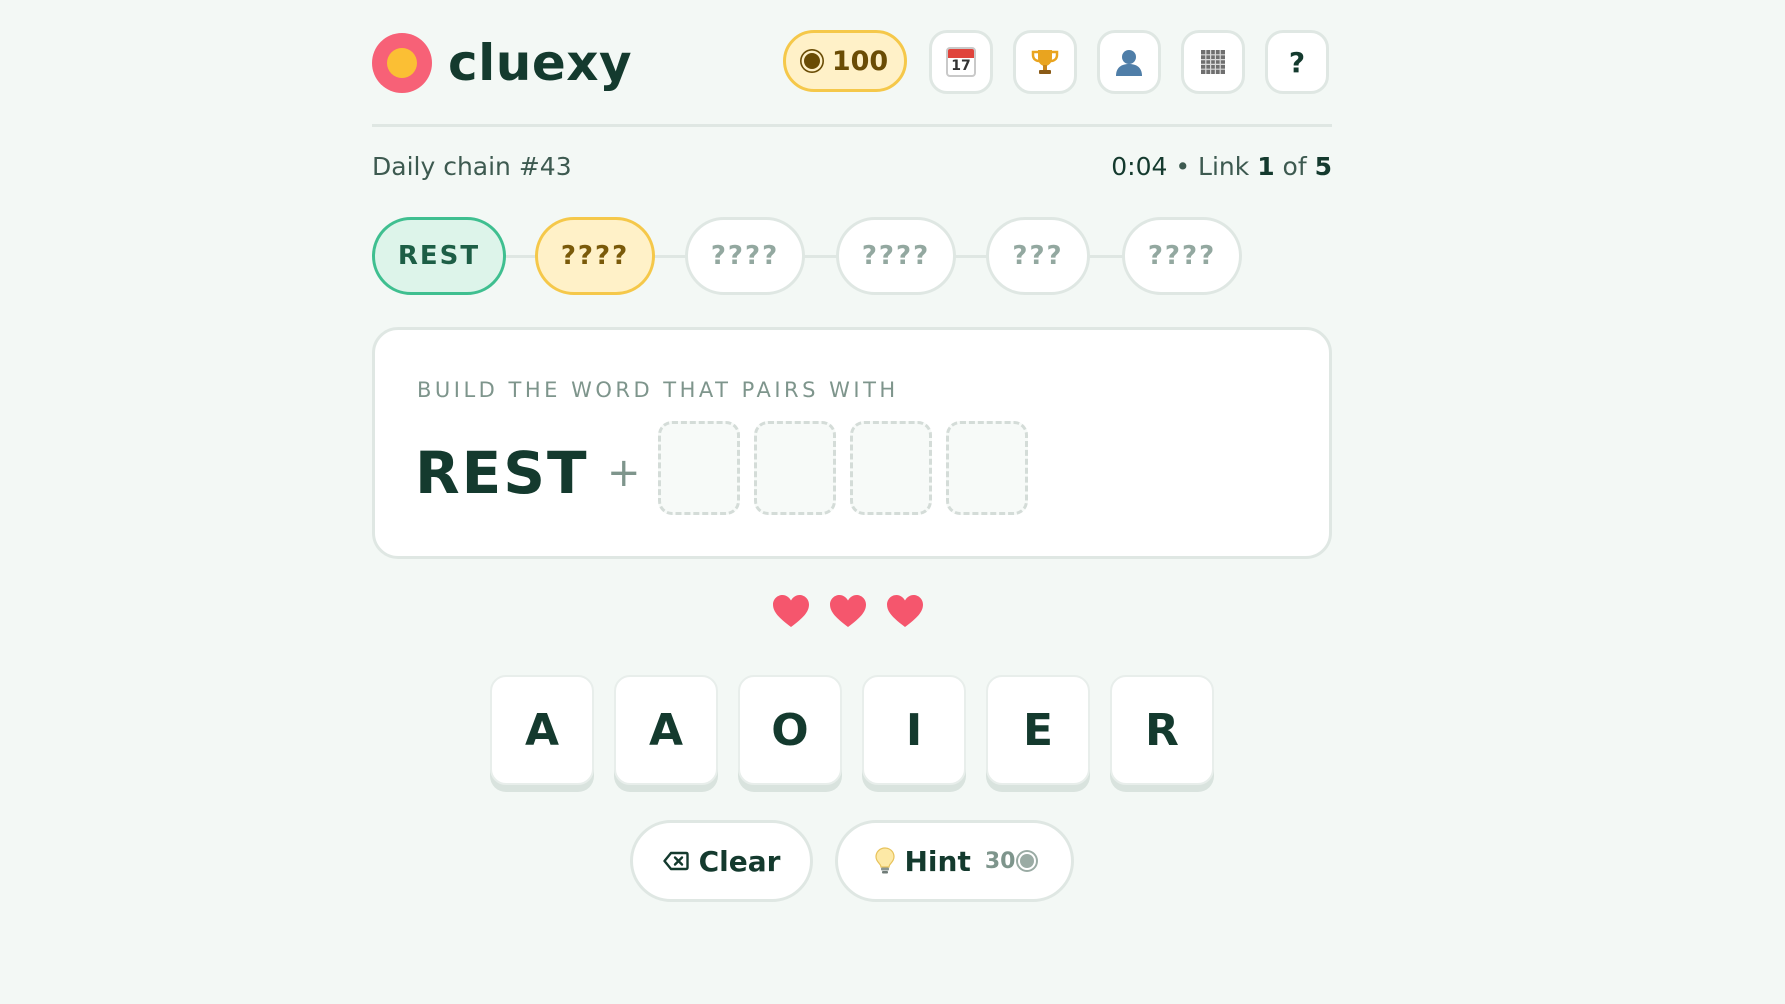 This screenshot has width=1785, height=1004. I want to click on letter-tile-5: E, so click(1038, 730).